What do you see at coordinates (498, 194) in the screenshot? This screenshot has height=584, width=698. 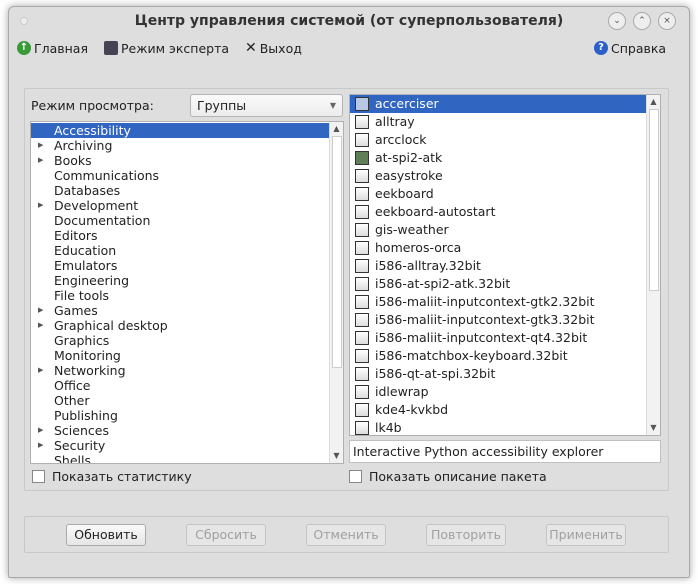 I see `package-item: eekboard` at bounding box center [498, 194].